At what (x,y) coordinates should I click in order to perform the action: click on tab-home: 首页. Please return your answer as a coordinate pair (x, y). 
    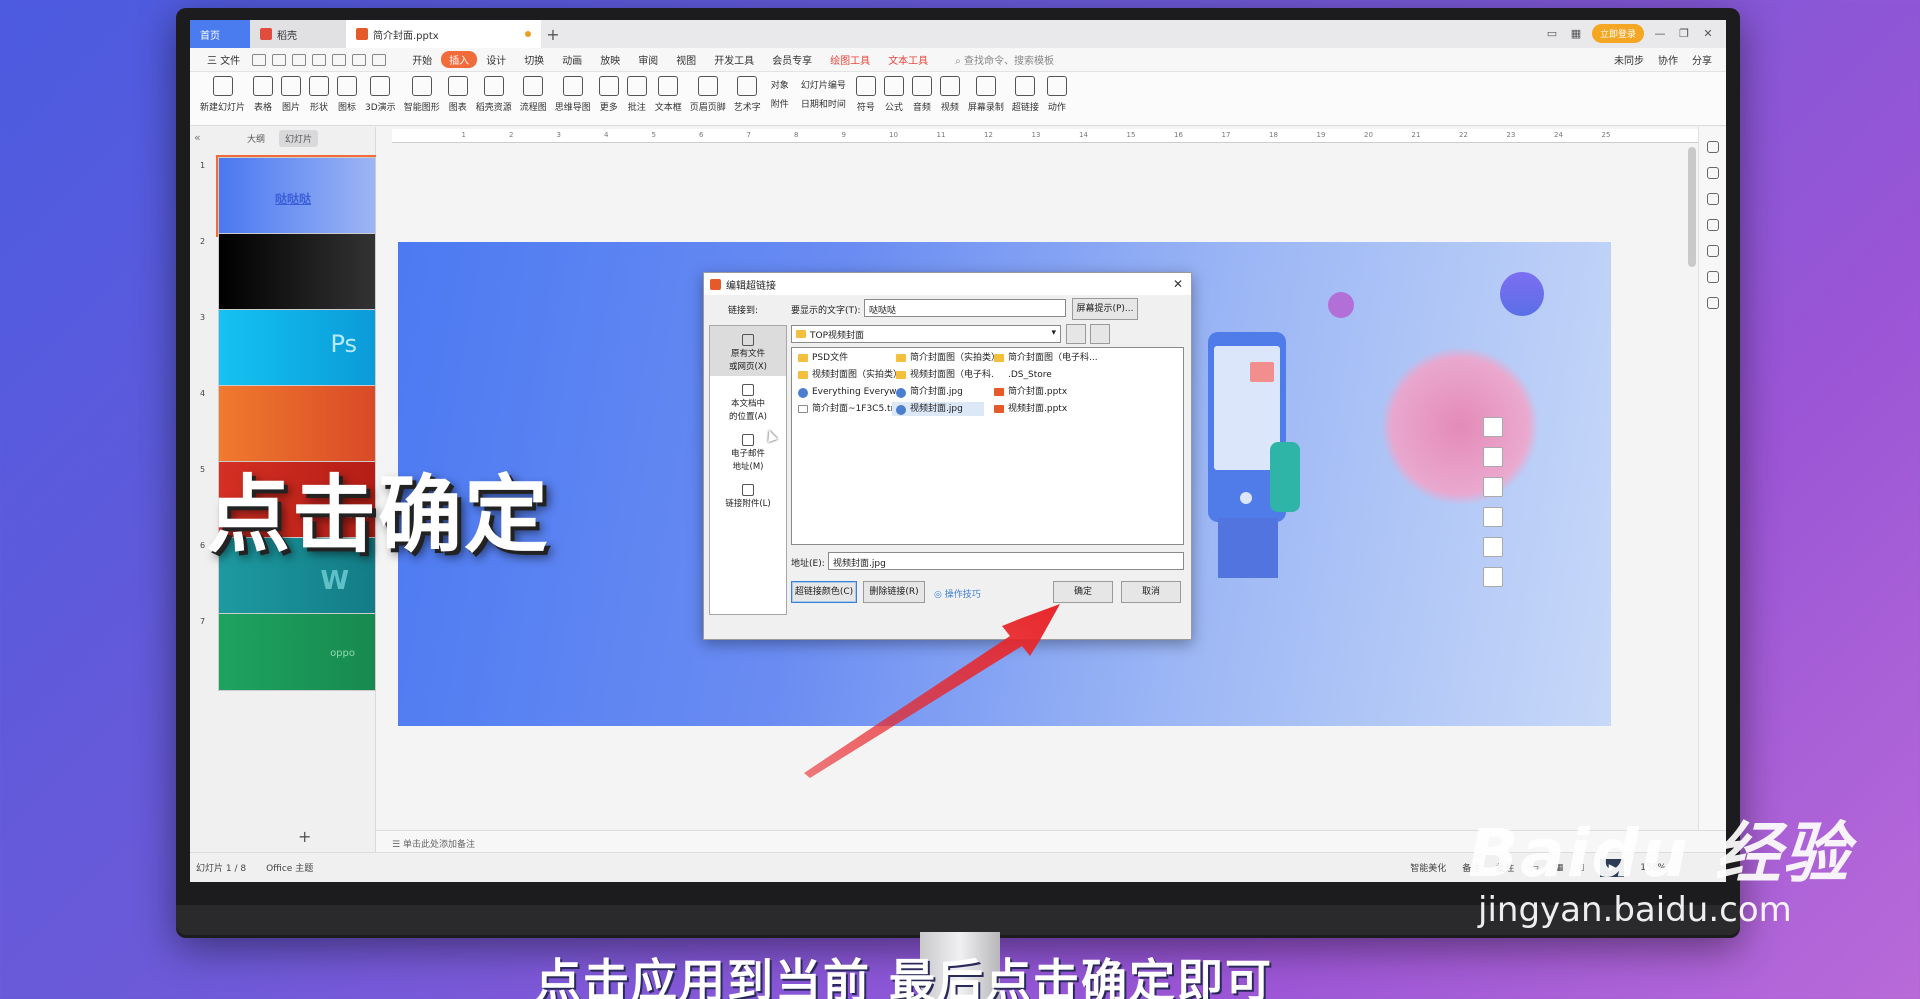
    Looking at the image, I should click on (220, 34).